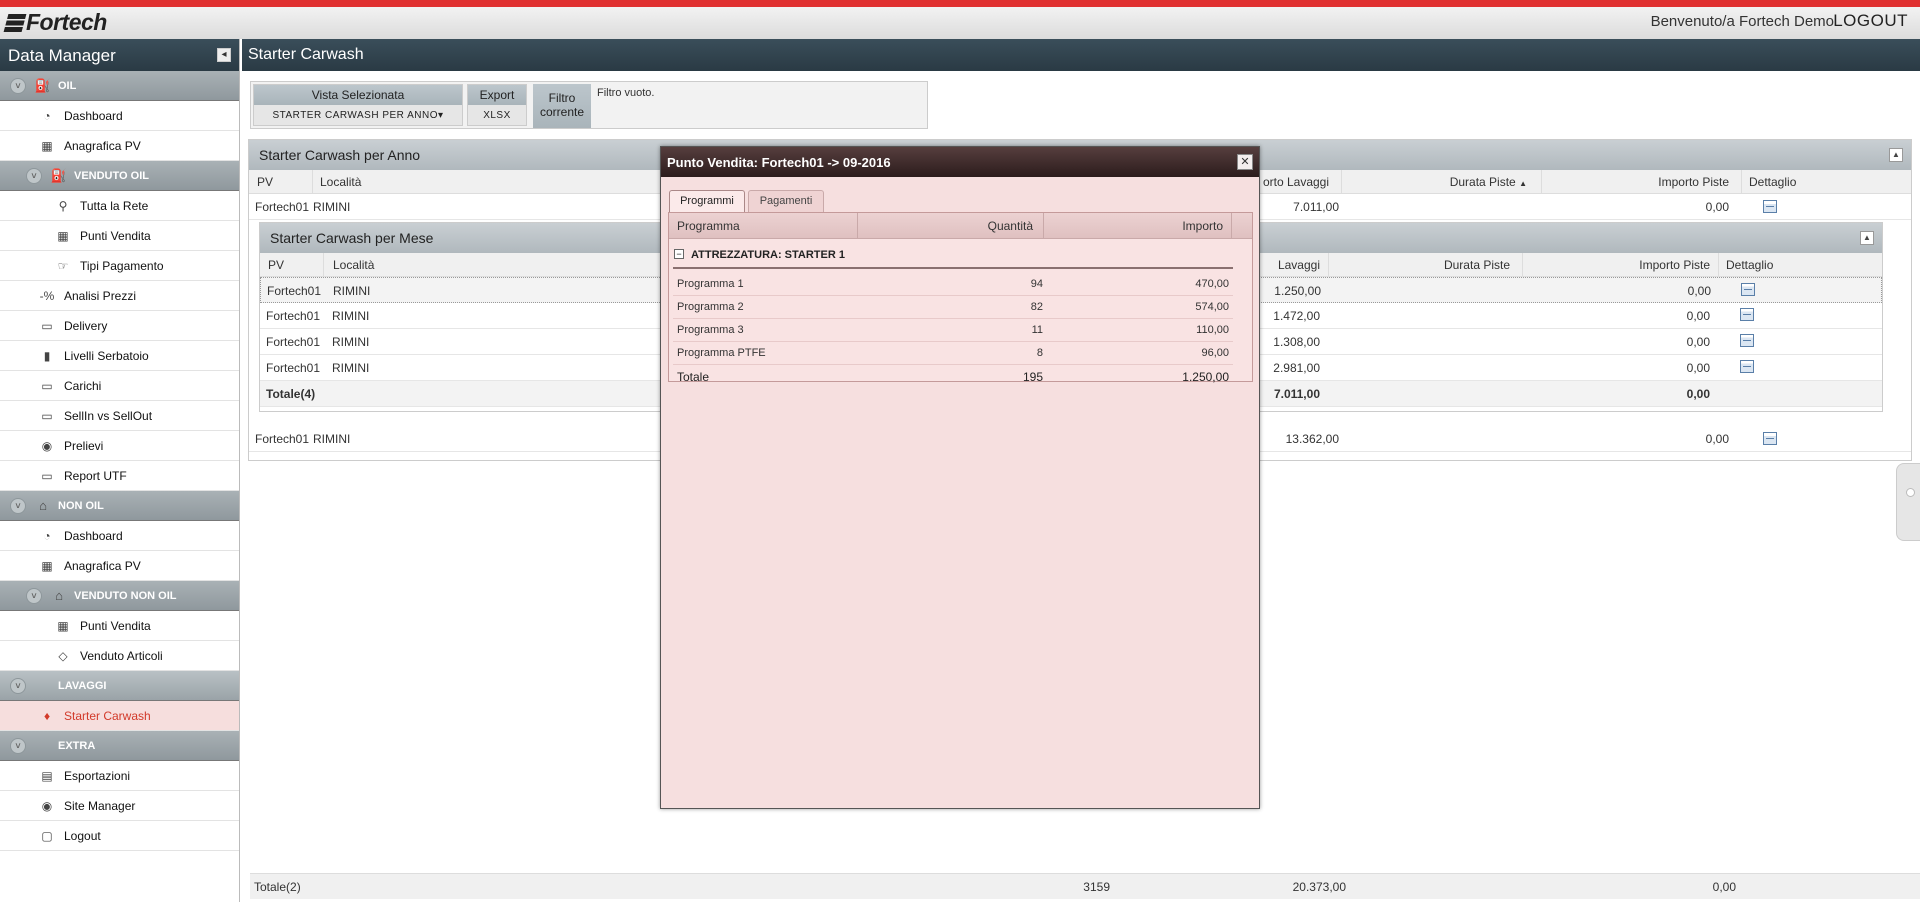 This screenshot has width=1920, height=902. Describe the element at coordinates (1423, 265) in the screenshot. I see `col-durata-piste: Durata Piste` at that location.